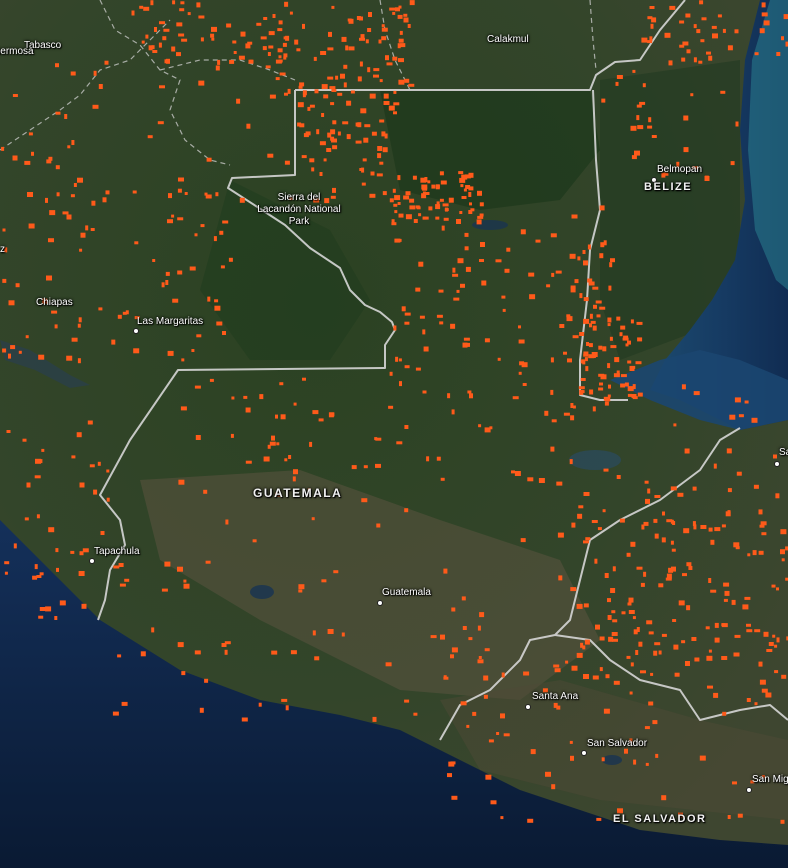  What do you see at coordinates (528, 707) in the screenshot?
I see `city-dot-santa-ana` at bounding box center [528, 707].